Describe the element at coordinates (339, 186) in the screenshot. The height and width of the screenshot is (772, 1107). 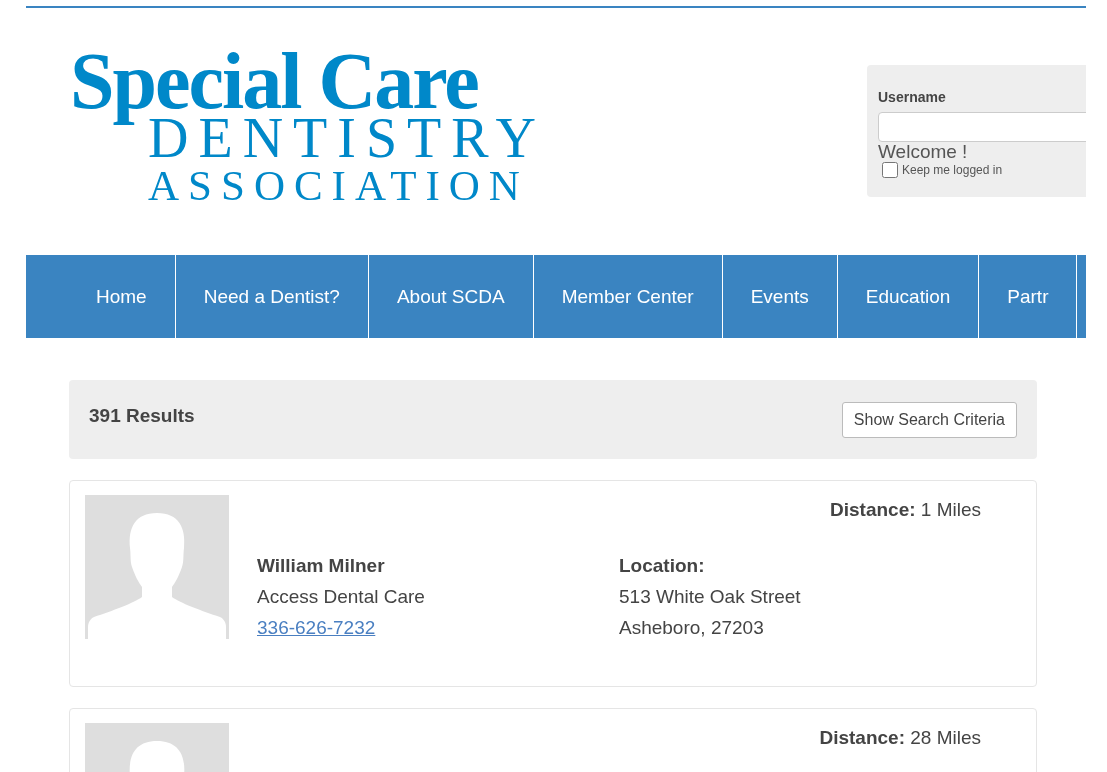
I see `logo-subtitle: ASSOCIATION` at that location.